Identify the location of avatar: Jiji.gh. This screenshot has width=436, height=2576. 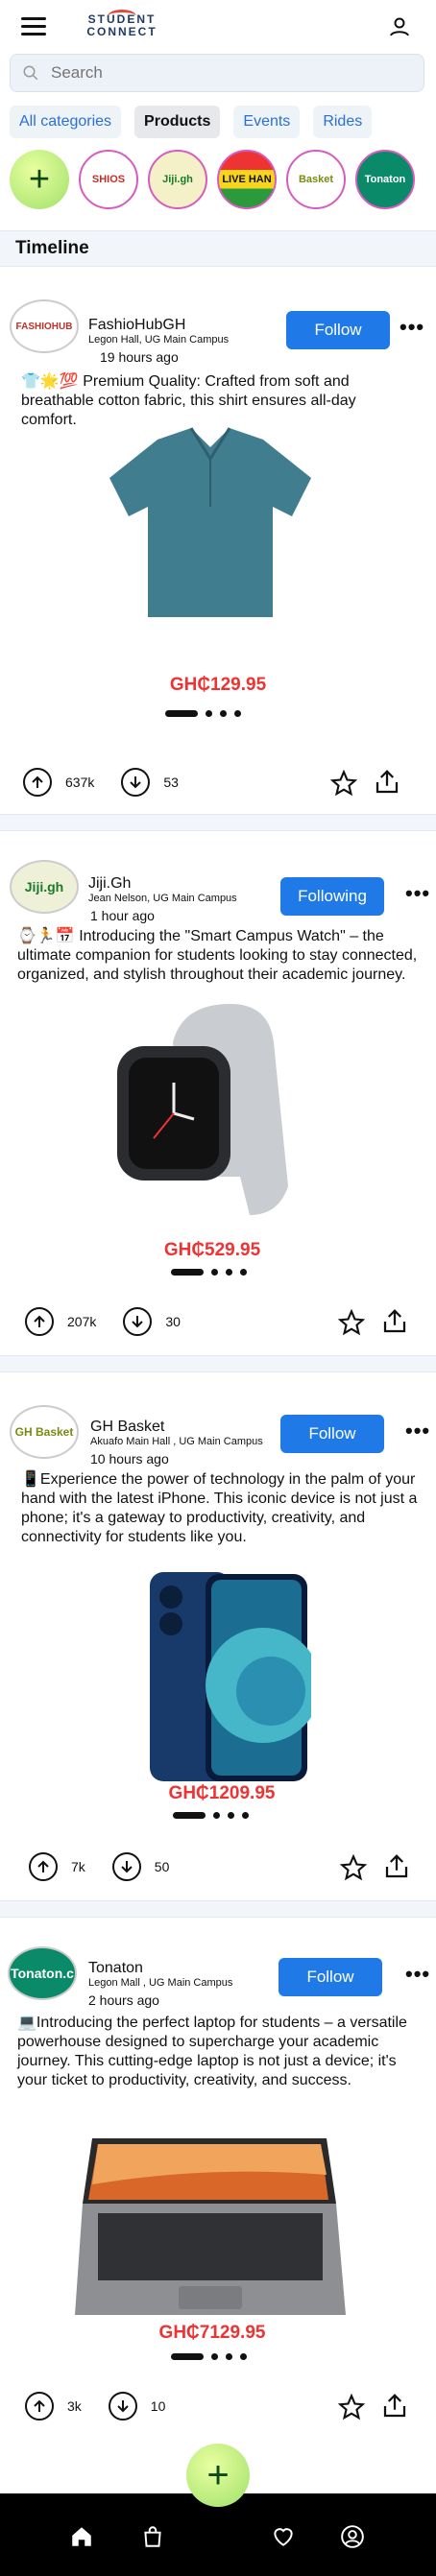
(45, 887).